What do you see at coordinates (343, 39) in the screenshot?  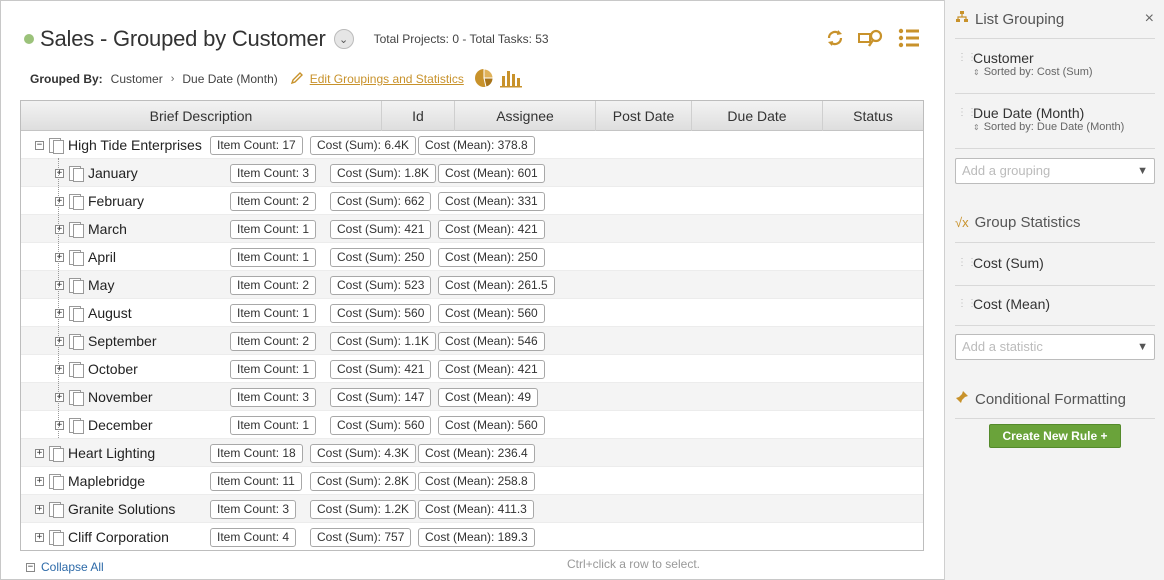 I see `title-dropdown-button: ⌄` at bounding box center [343, 39].